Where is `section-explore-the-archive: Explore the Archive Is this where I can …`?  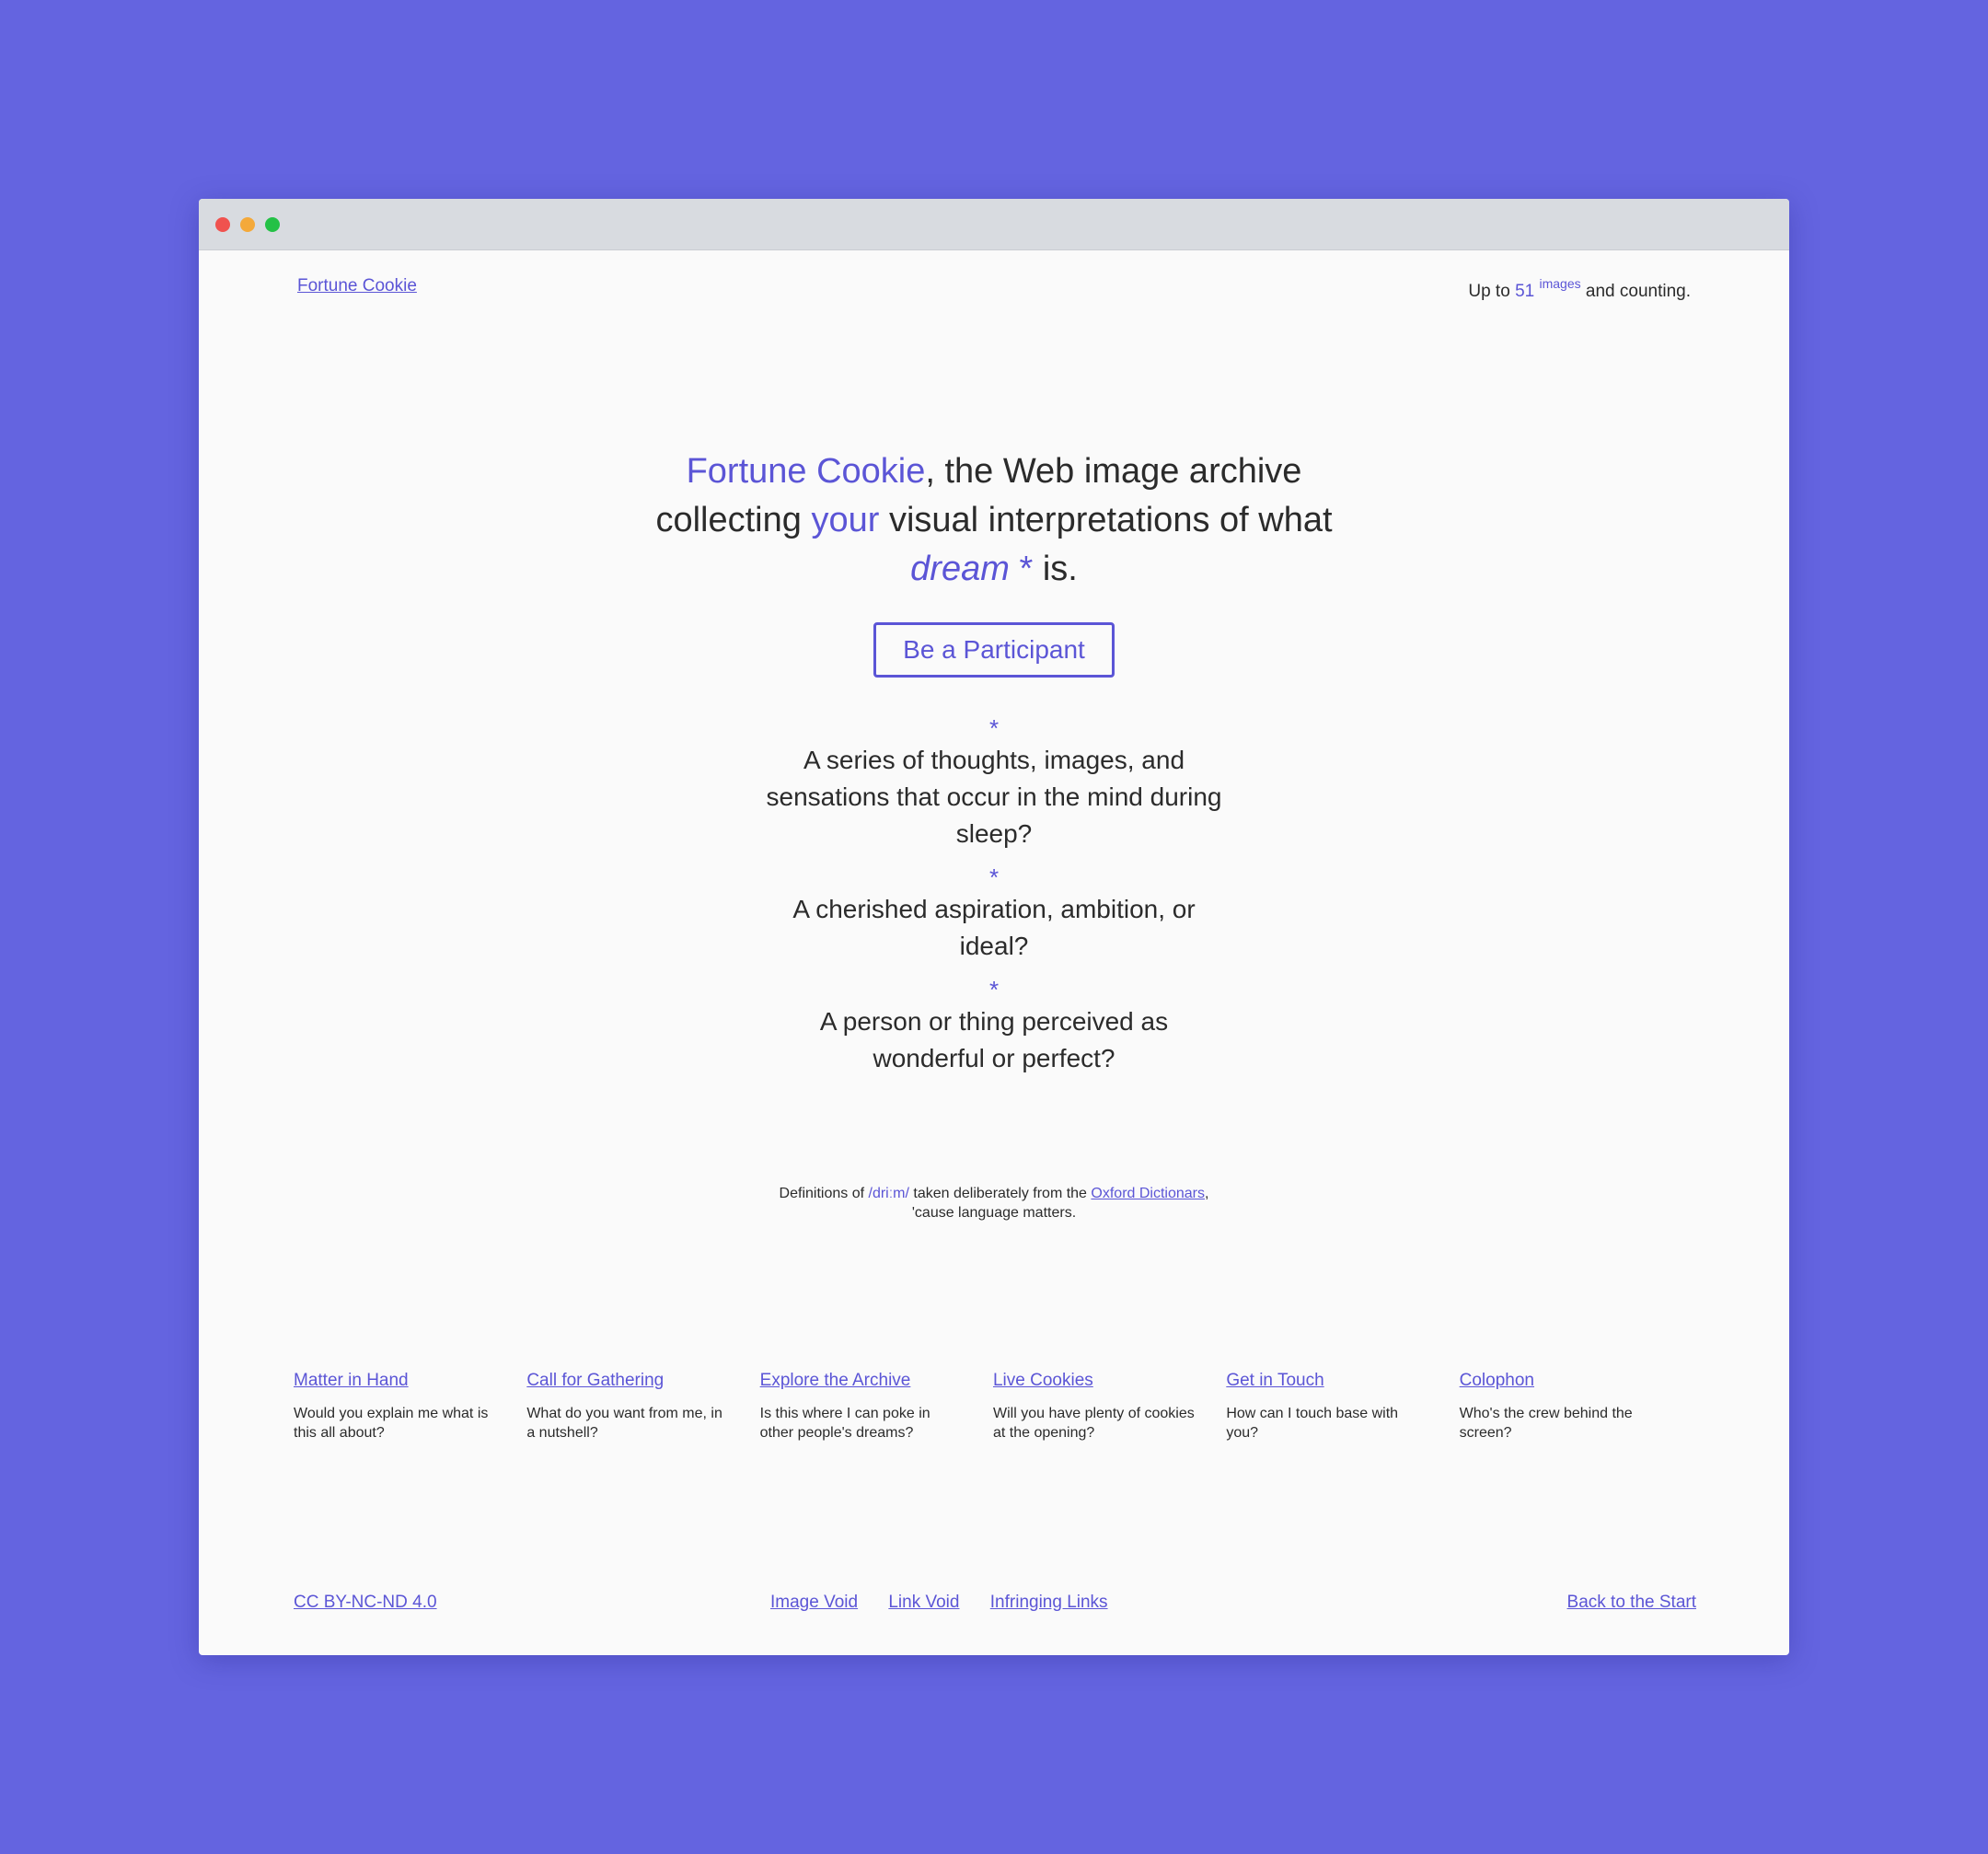 section-explore-the-archive: Explore the Archive Is this where I can … is located at coordinates (876, 1406).